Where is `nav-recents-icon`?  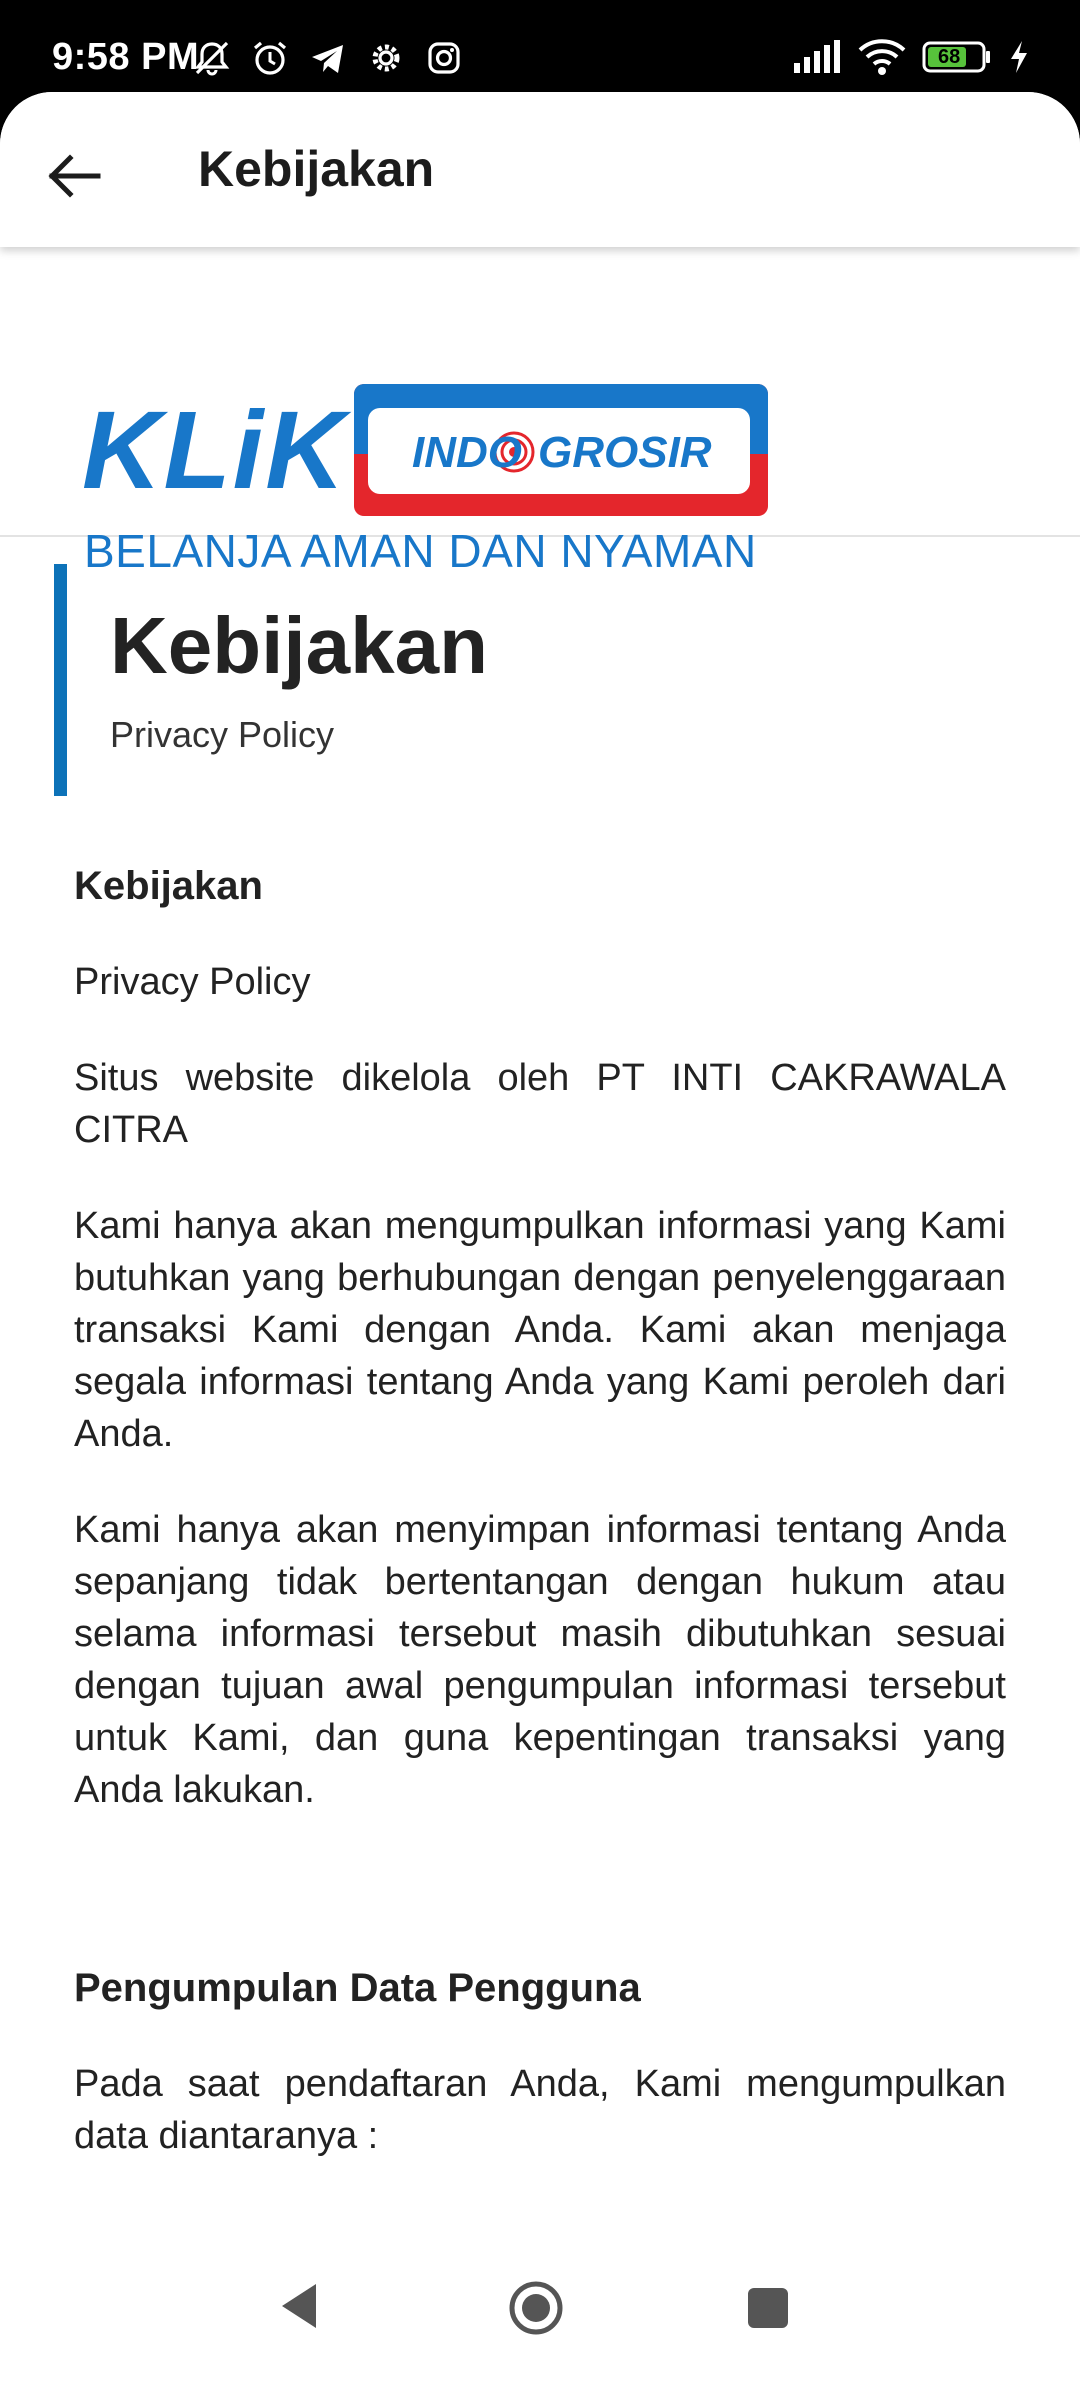 nav-recents-icon is located at coordinates (768, 2308).